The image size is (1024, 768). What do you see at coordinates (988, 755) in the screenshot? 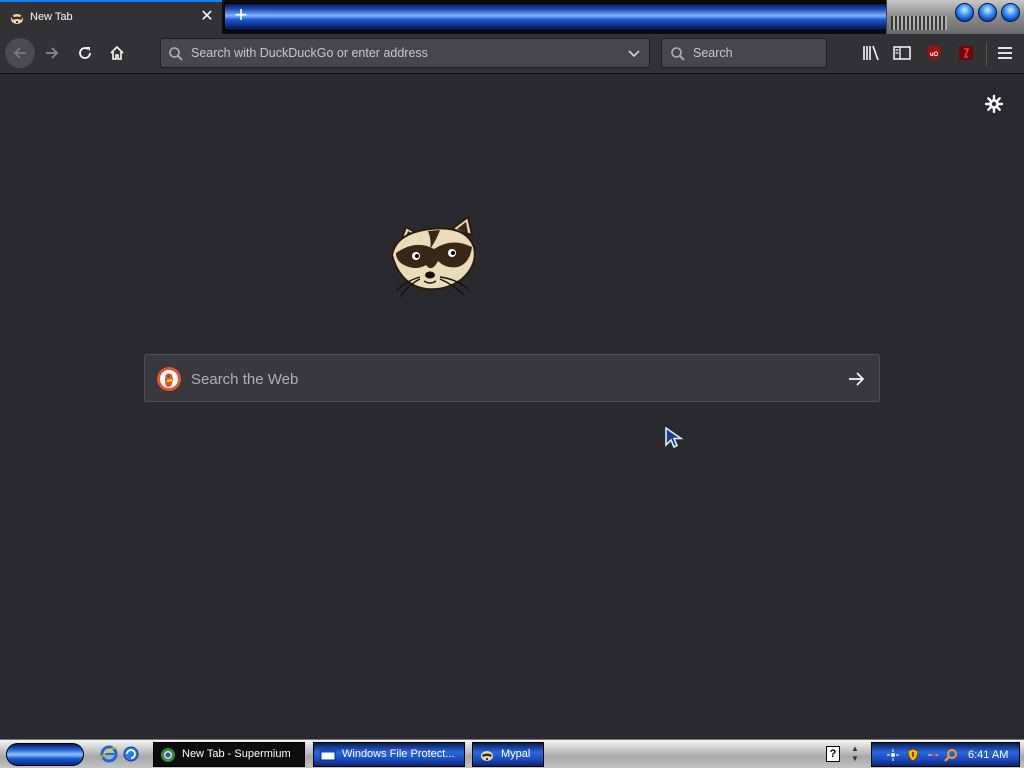
I see `clock: 6:41 AM` at bounding box center [988, 755].